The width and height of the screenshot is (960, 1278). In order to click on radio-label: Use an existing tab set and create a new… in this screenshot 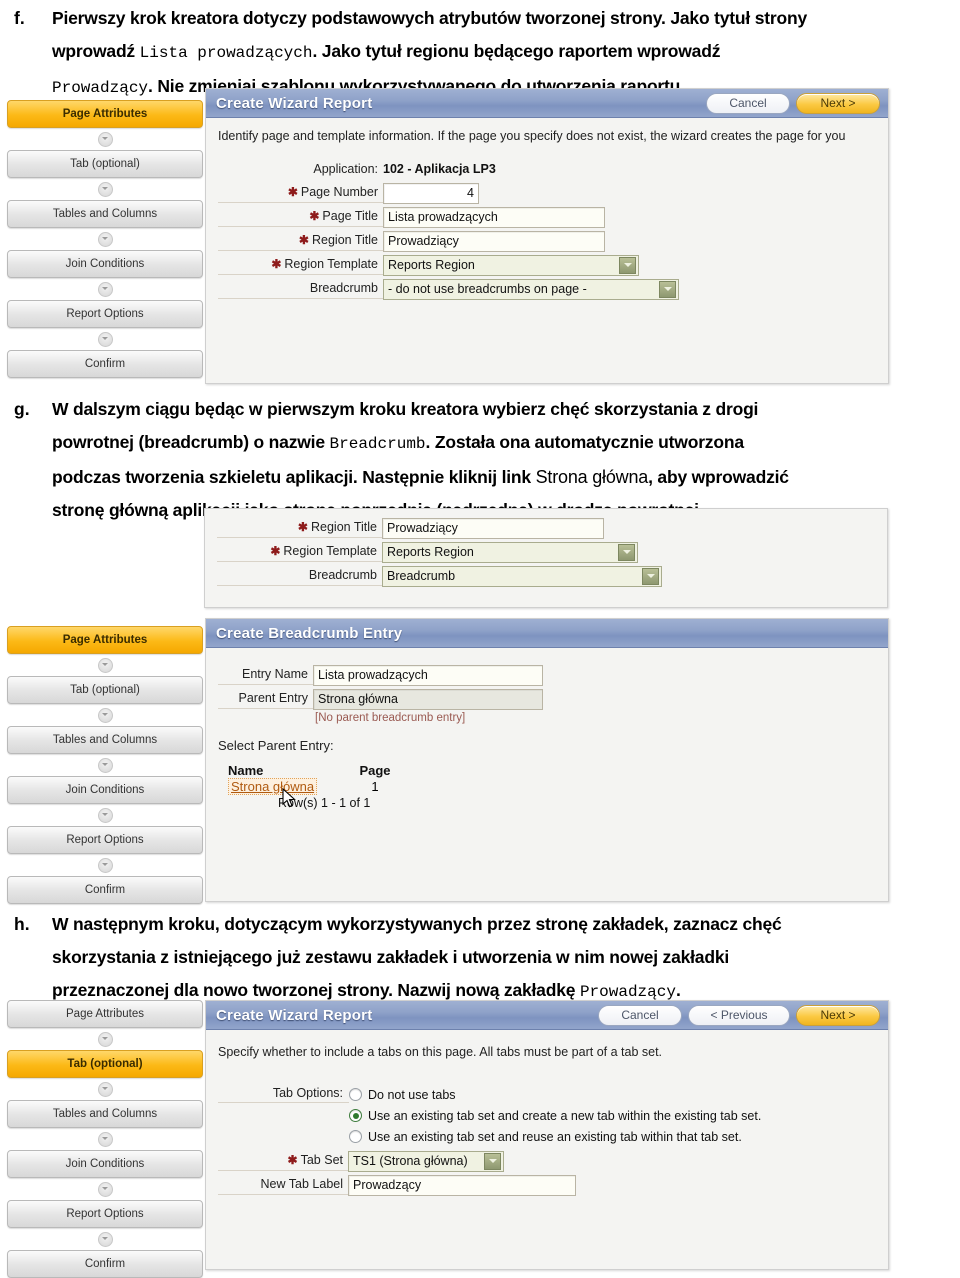, I will do `click(565, 1115)`.